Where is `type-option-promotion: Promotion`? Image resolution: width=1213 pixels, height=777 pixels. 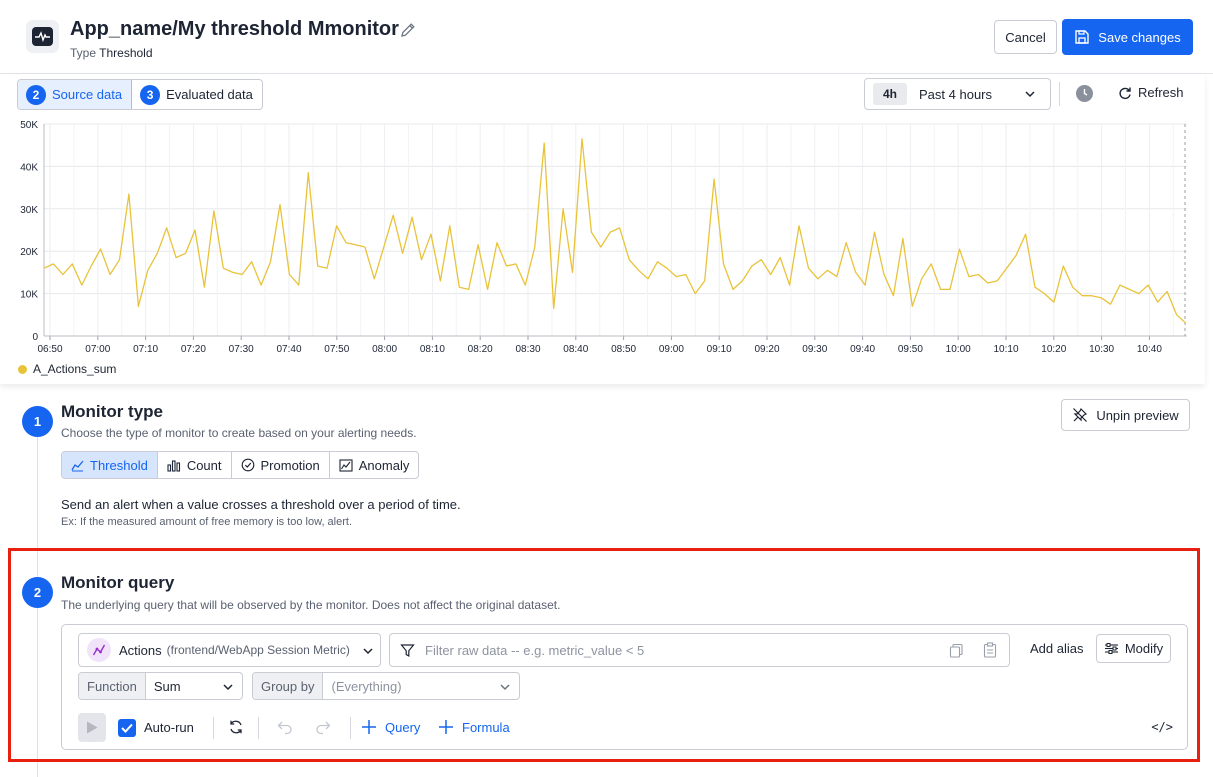
type-option-promotion: Promotion is located at coordinates (281, 465).